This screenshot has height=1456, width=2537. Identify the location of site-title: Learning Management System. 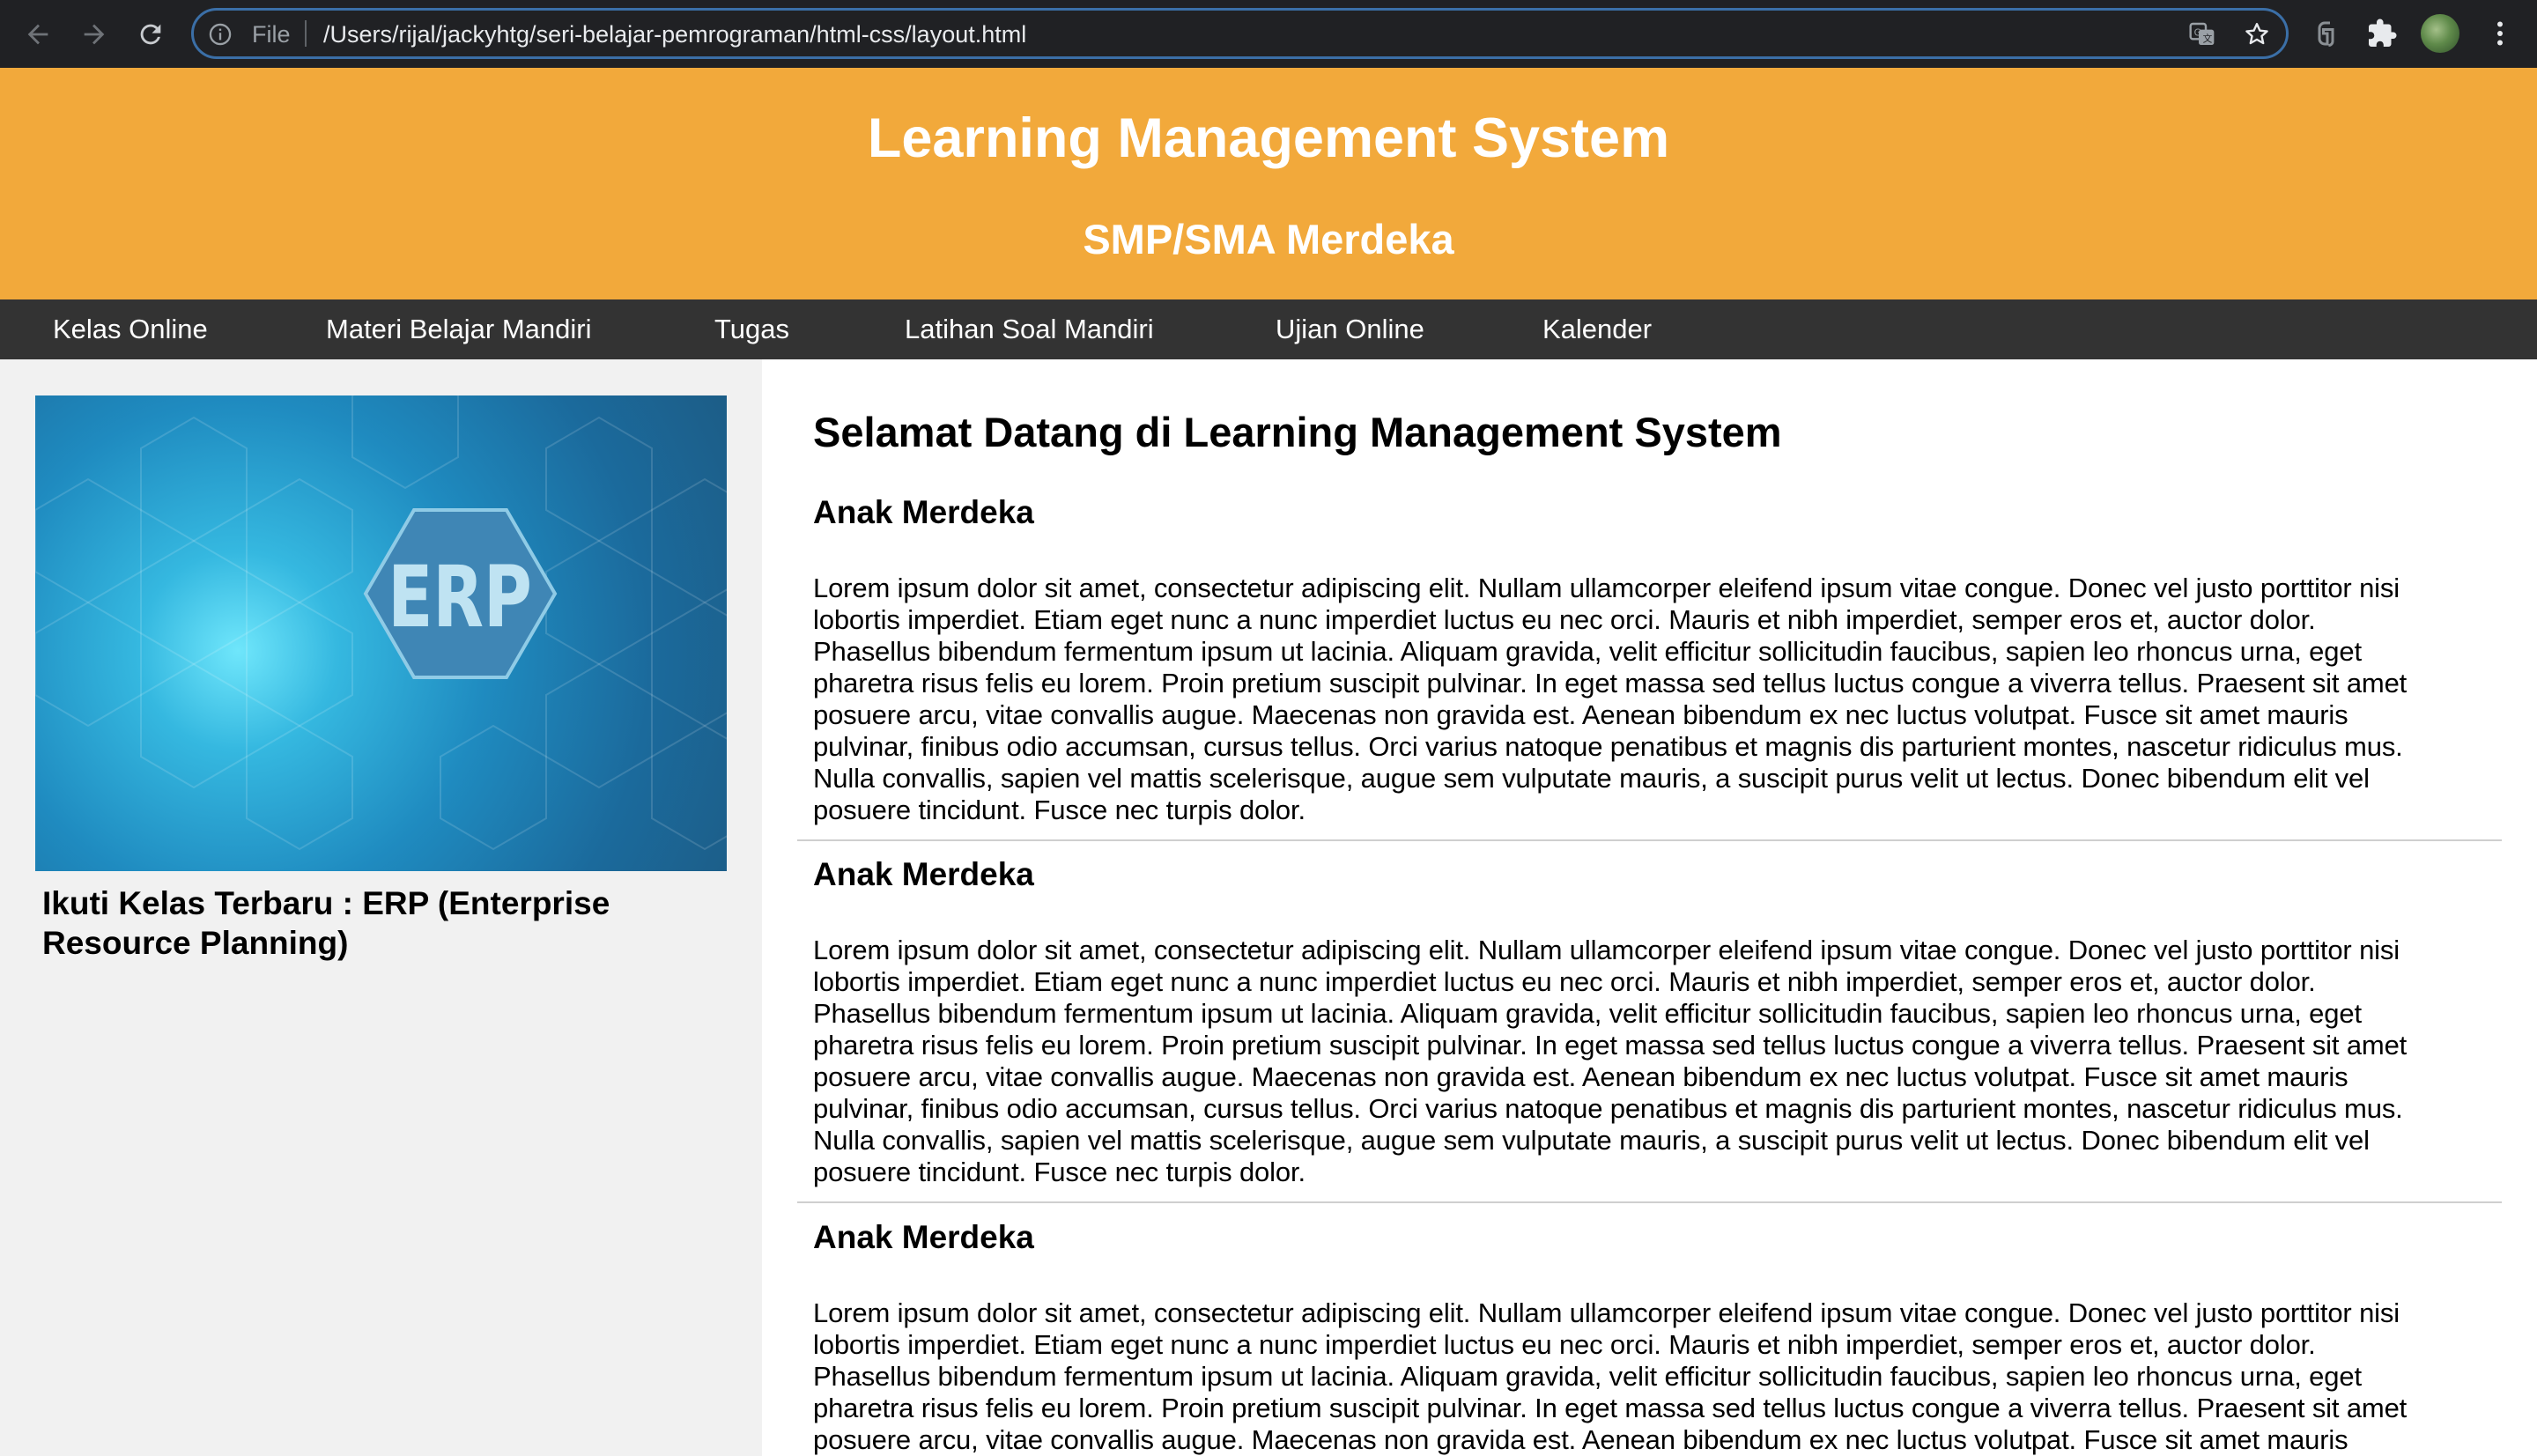
(1268, 138).